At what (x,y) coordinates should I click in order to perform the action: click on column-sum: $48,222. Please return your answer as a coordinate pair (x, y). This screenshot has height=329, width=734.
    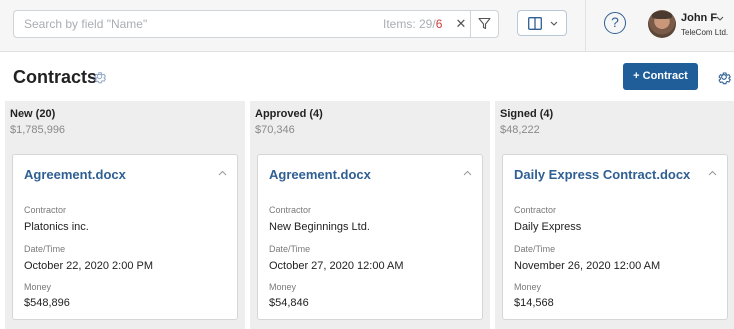
    Looking at the image, I should click on (520, 130).